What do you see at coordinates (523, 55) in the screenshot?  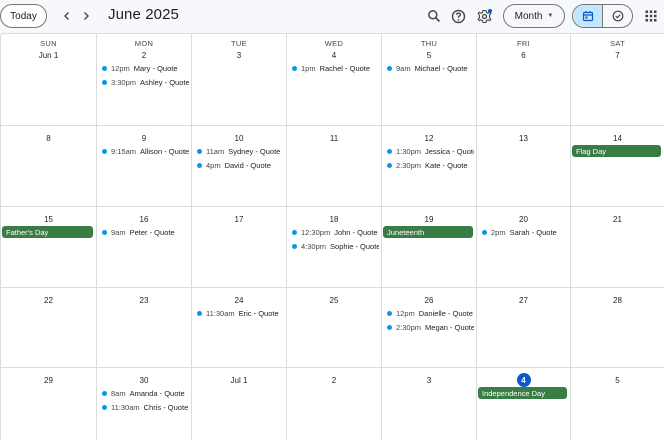 I see `day-number: 6` at bounding box center [523, 55].